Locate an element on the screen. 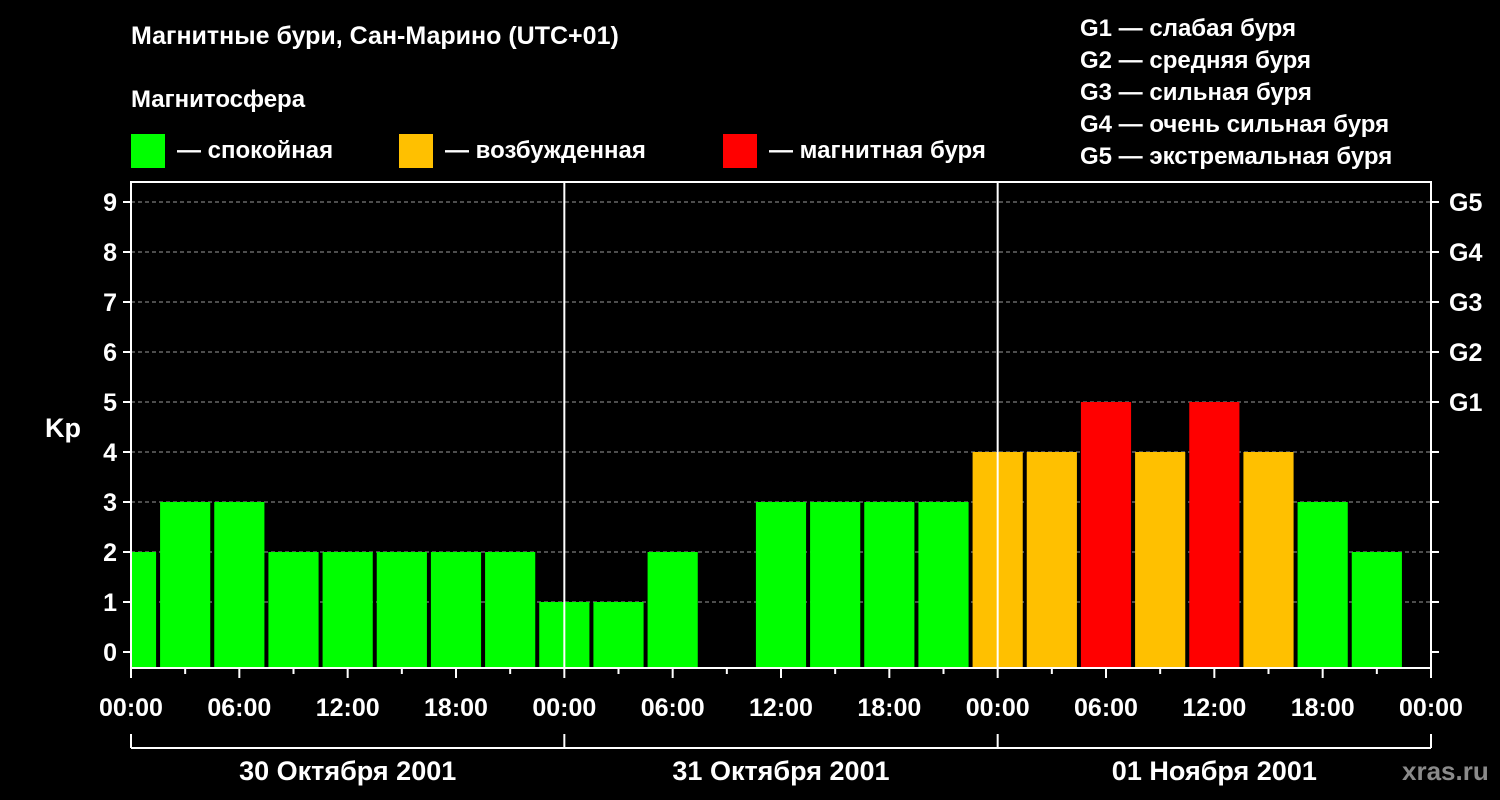 The width and height of the screenshot is (1500, 800). y-tick-label: 3 is located at coordinates (110, 503).